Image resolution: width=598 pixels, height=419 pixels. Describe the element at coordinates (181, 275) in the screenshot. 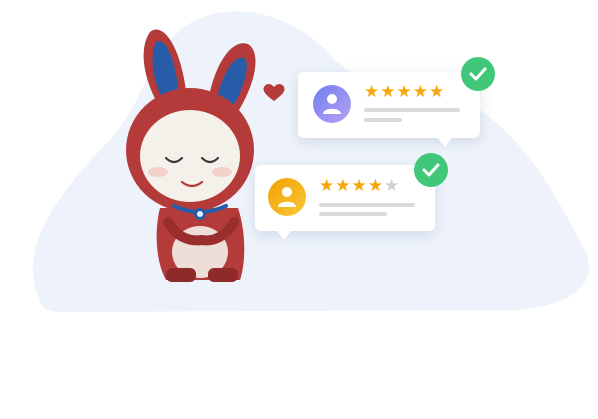

I see `left-foot` at that location.